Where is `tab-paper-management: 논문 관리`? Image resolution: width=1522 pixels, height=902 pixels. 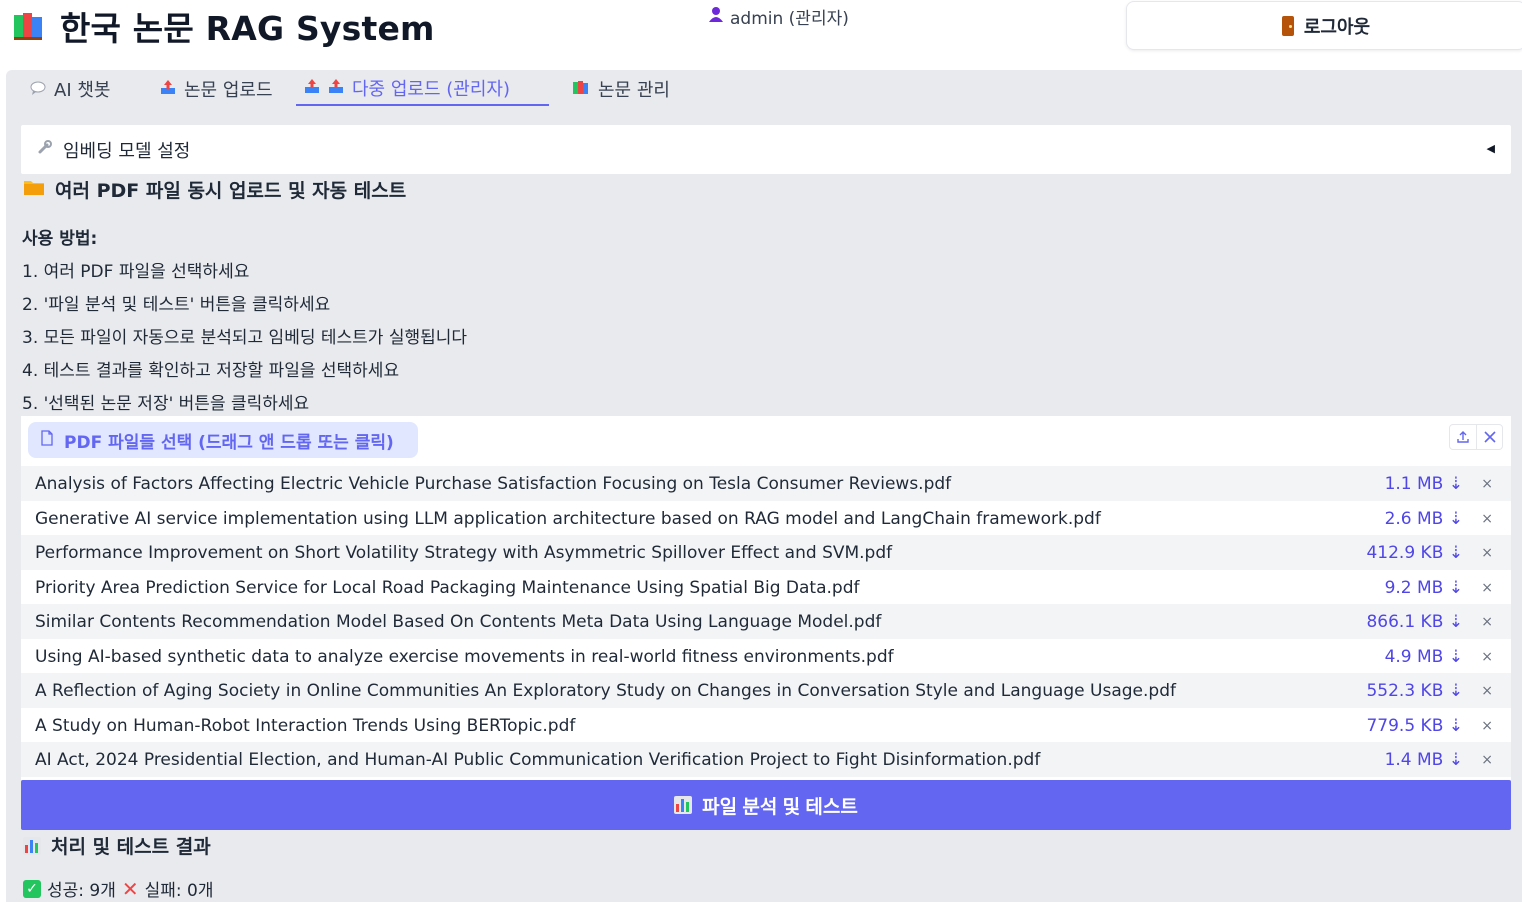
tab-paper-management: 논문 관리 is located at coordinates (621, 89).